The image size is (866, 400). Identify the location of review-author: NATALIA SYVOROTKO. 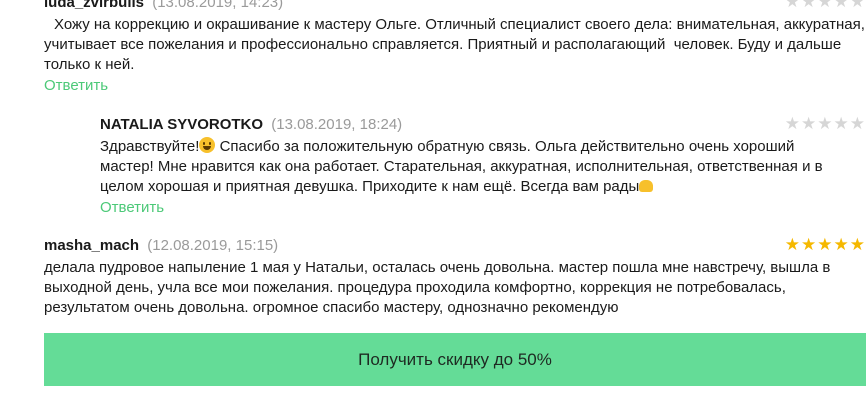
(181, 124).